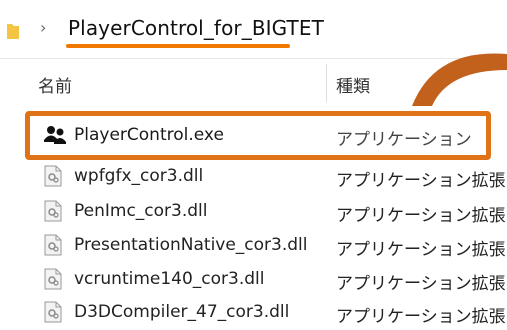  What do you see at coordinates (178, 46) in the screenshot?
I see `breadcrumb-underline` at bounding box center [178, 46].